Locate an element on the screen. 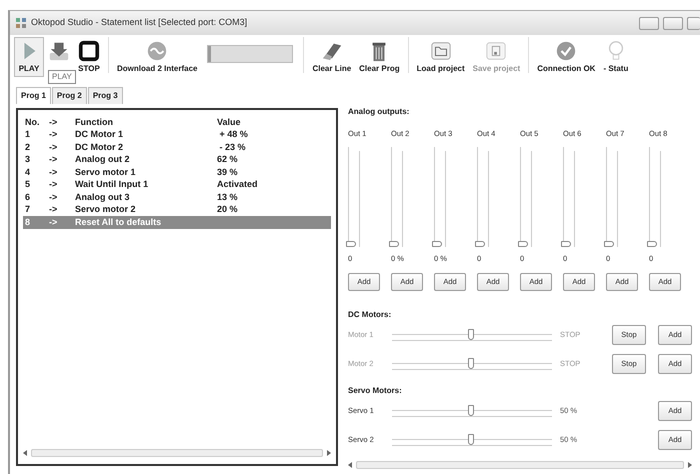 This screenshot has width=700, height=474. maximize-button is located at coordinates (673, 23).